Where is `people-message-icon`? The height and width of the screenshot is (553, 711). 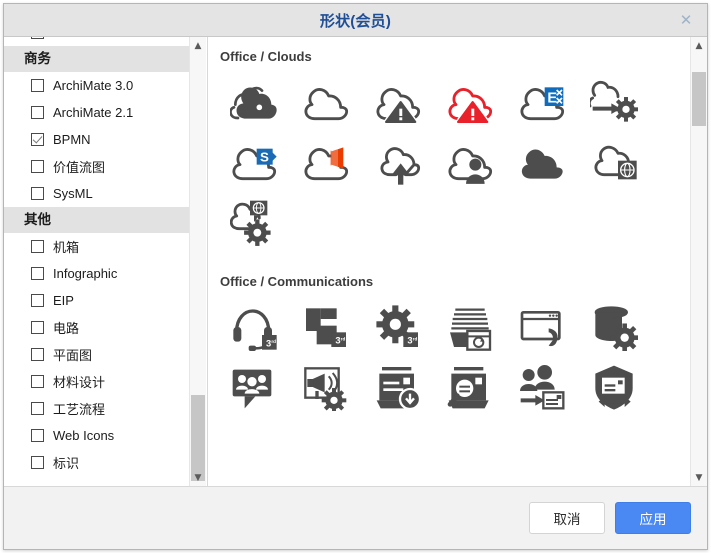
people-message-icon is located at coordinates (542, 387).